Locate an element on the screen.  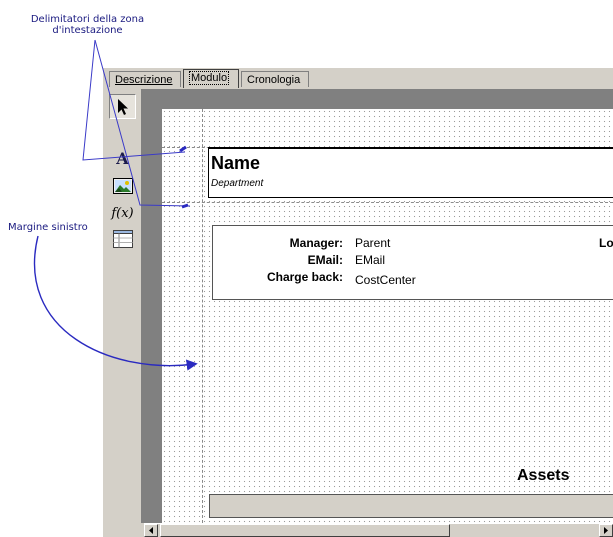
tab-cronologia-label: Cronologia is located at coordinates (274, 80).